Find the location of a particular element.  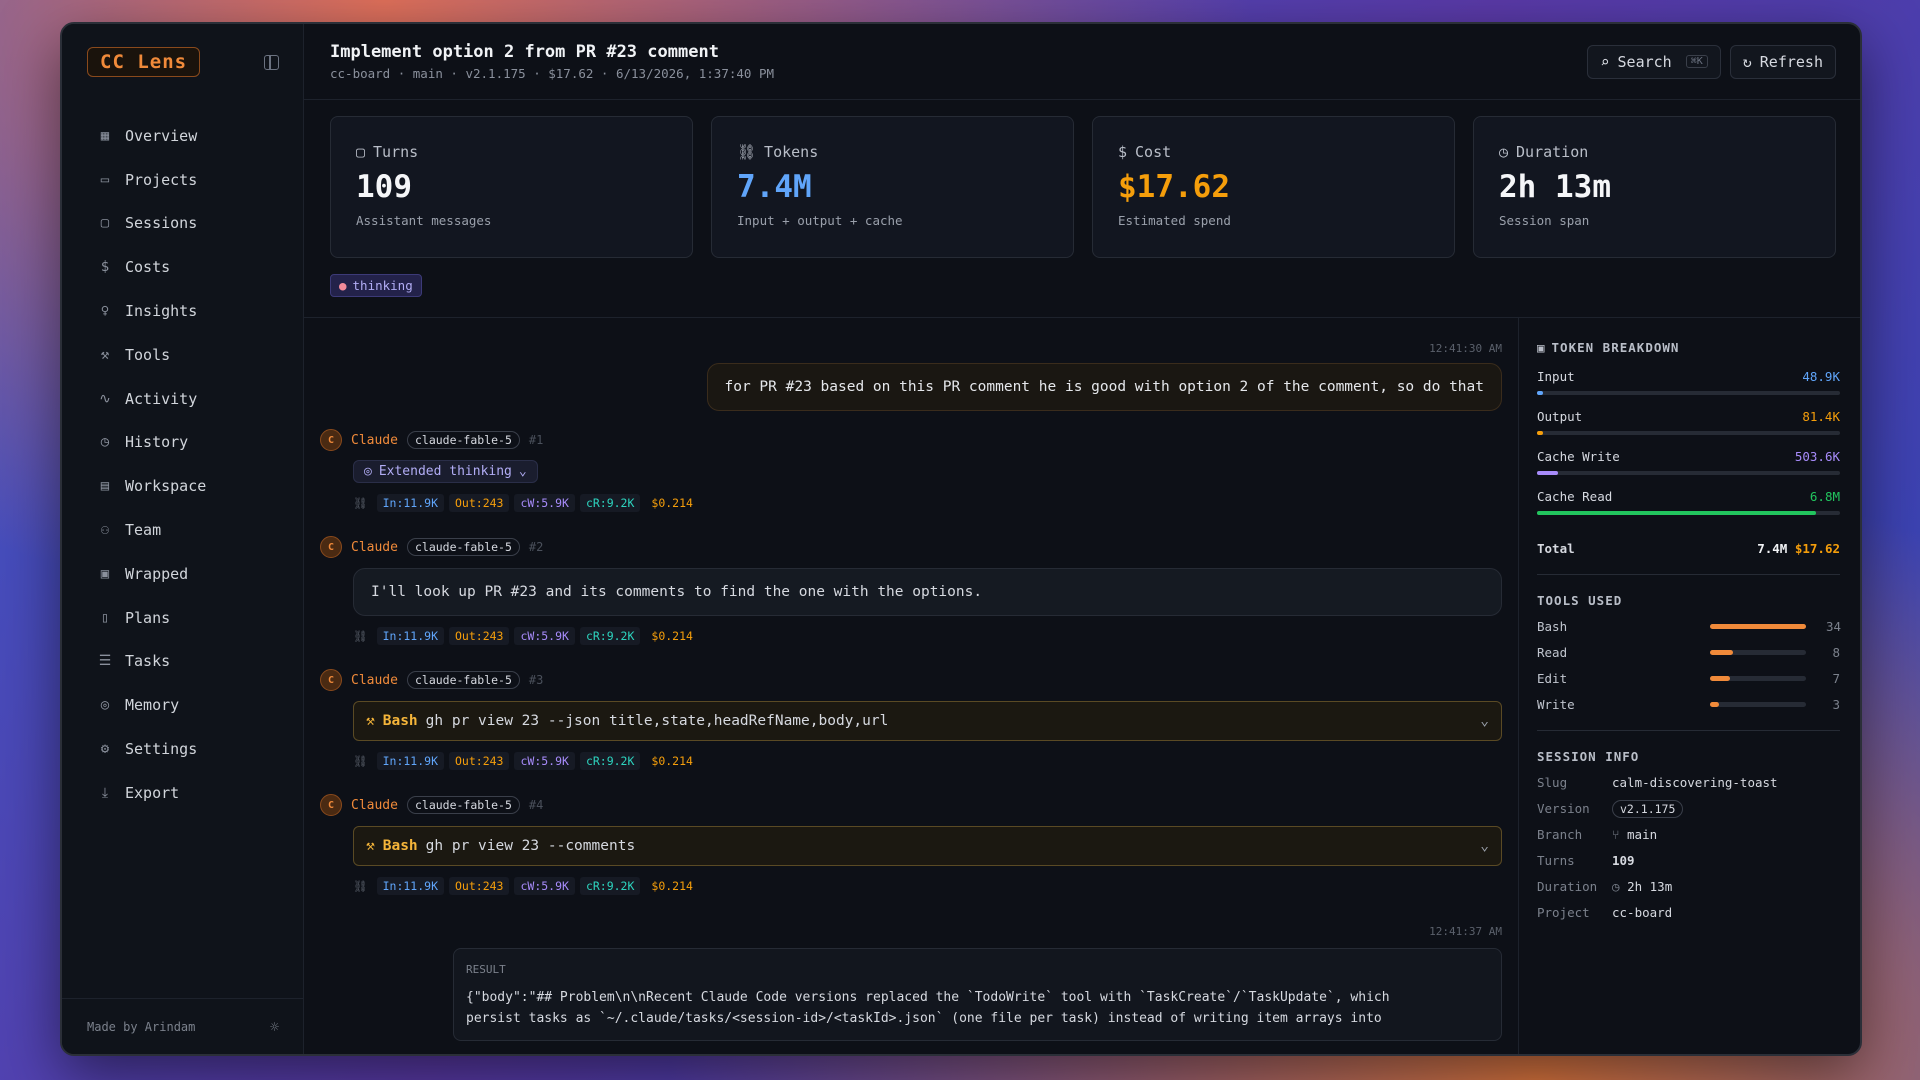

sidebar-item-costs: $ Costs is located at coordinates (182, 267).